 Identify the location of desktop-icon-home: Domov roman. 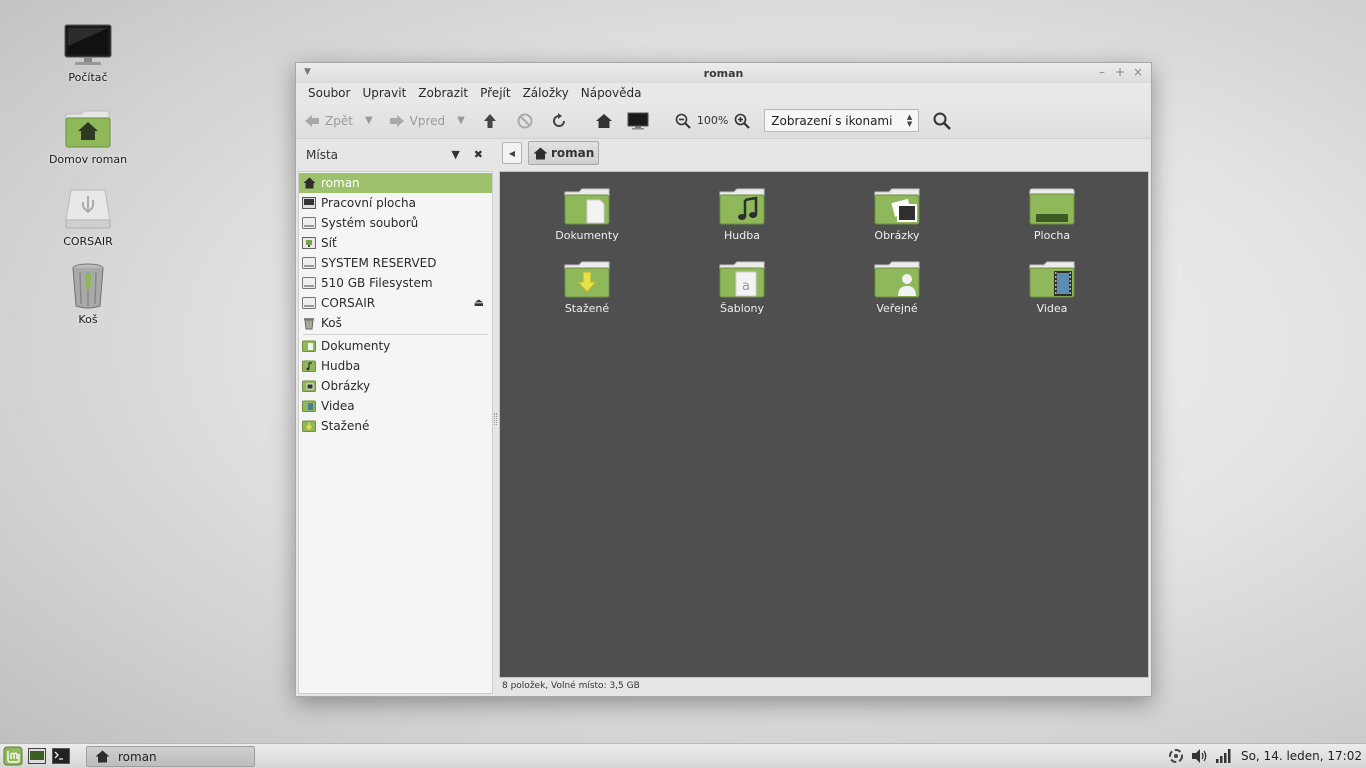
(88, 136).